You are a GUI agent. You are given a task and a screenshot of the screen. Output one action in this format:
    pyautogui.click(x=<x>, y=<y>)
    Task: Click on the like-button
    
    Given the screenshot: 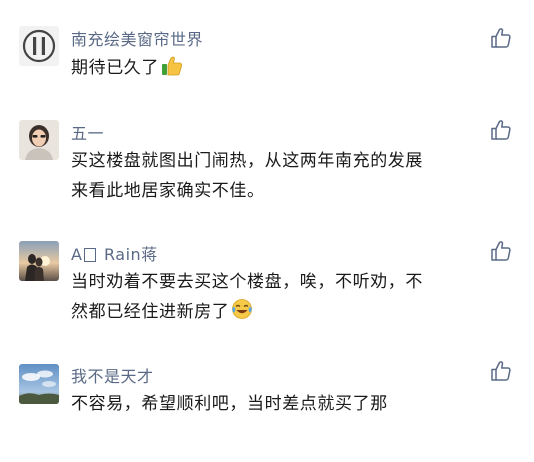 What is the action you would take?
    pyautogui.click(x=501, y=371)
    